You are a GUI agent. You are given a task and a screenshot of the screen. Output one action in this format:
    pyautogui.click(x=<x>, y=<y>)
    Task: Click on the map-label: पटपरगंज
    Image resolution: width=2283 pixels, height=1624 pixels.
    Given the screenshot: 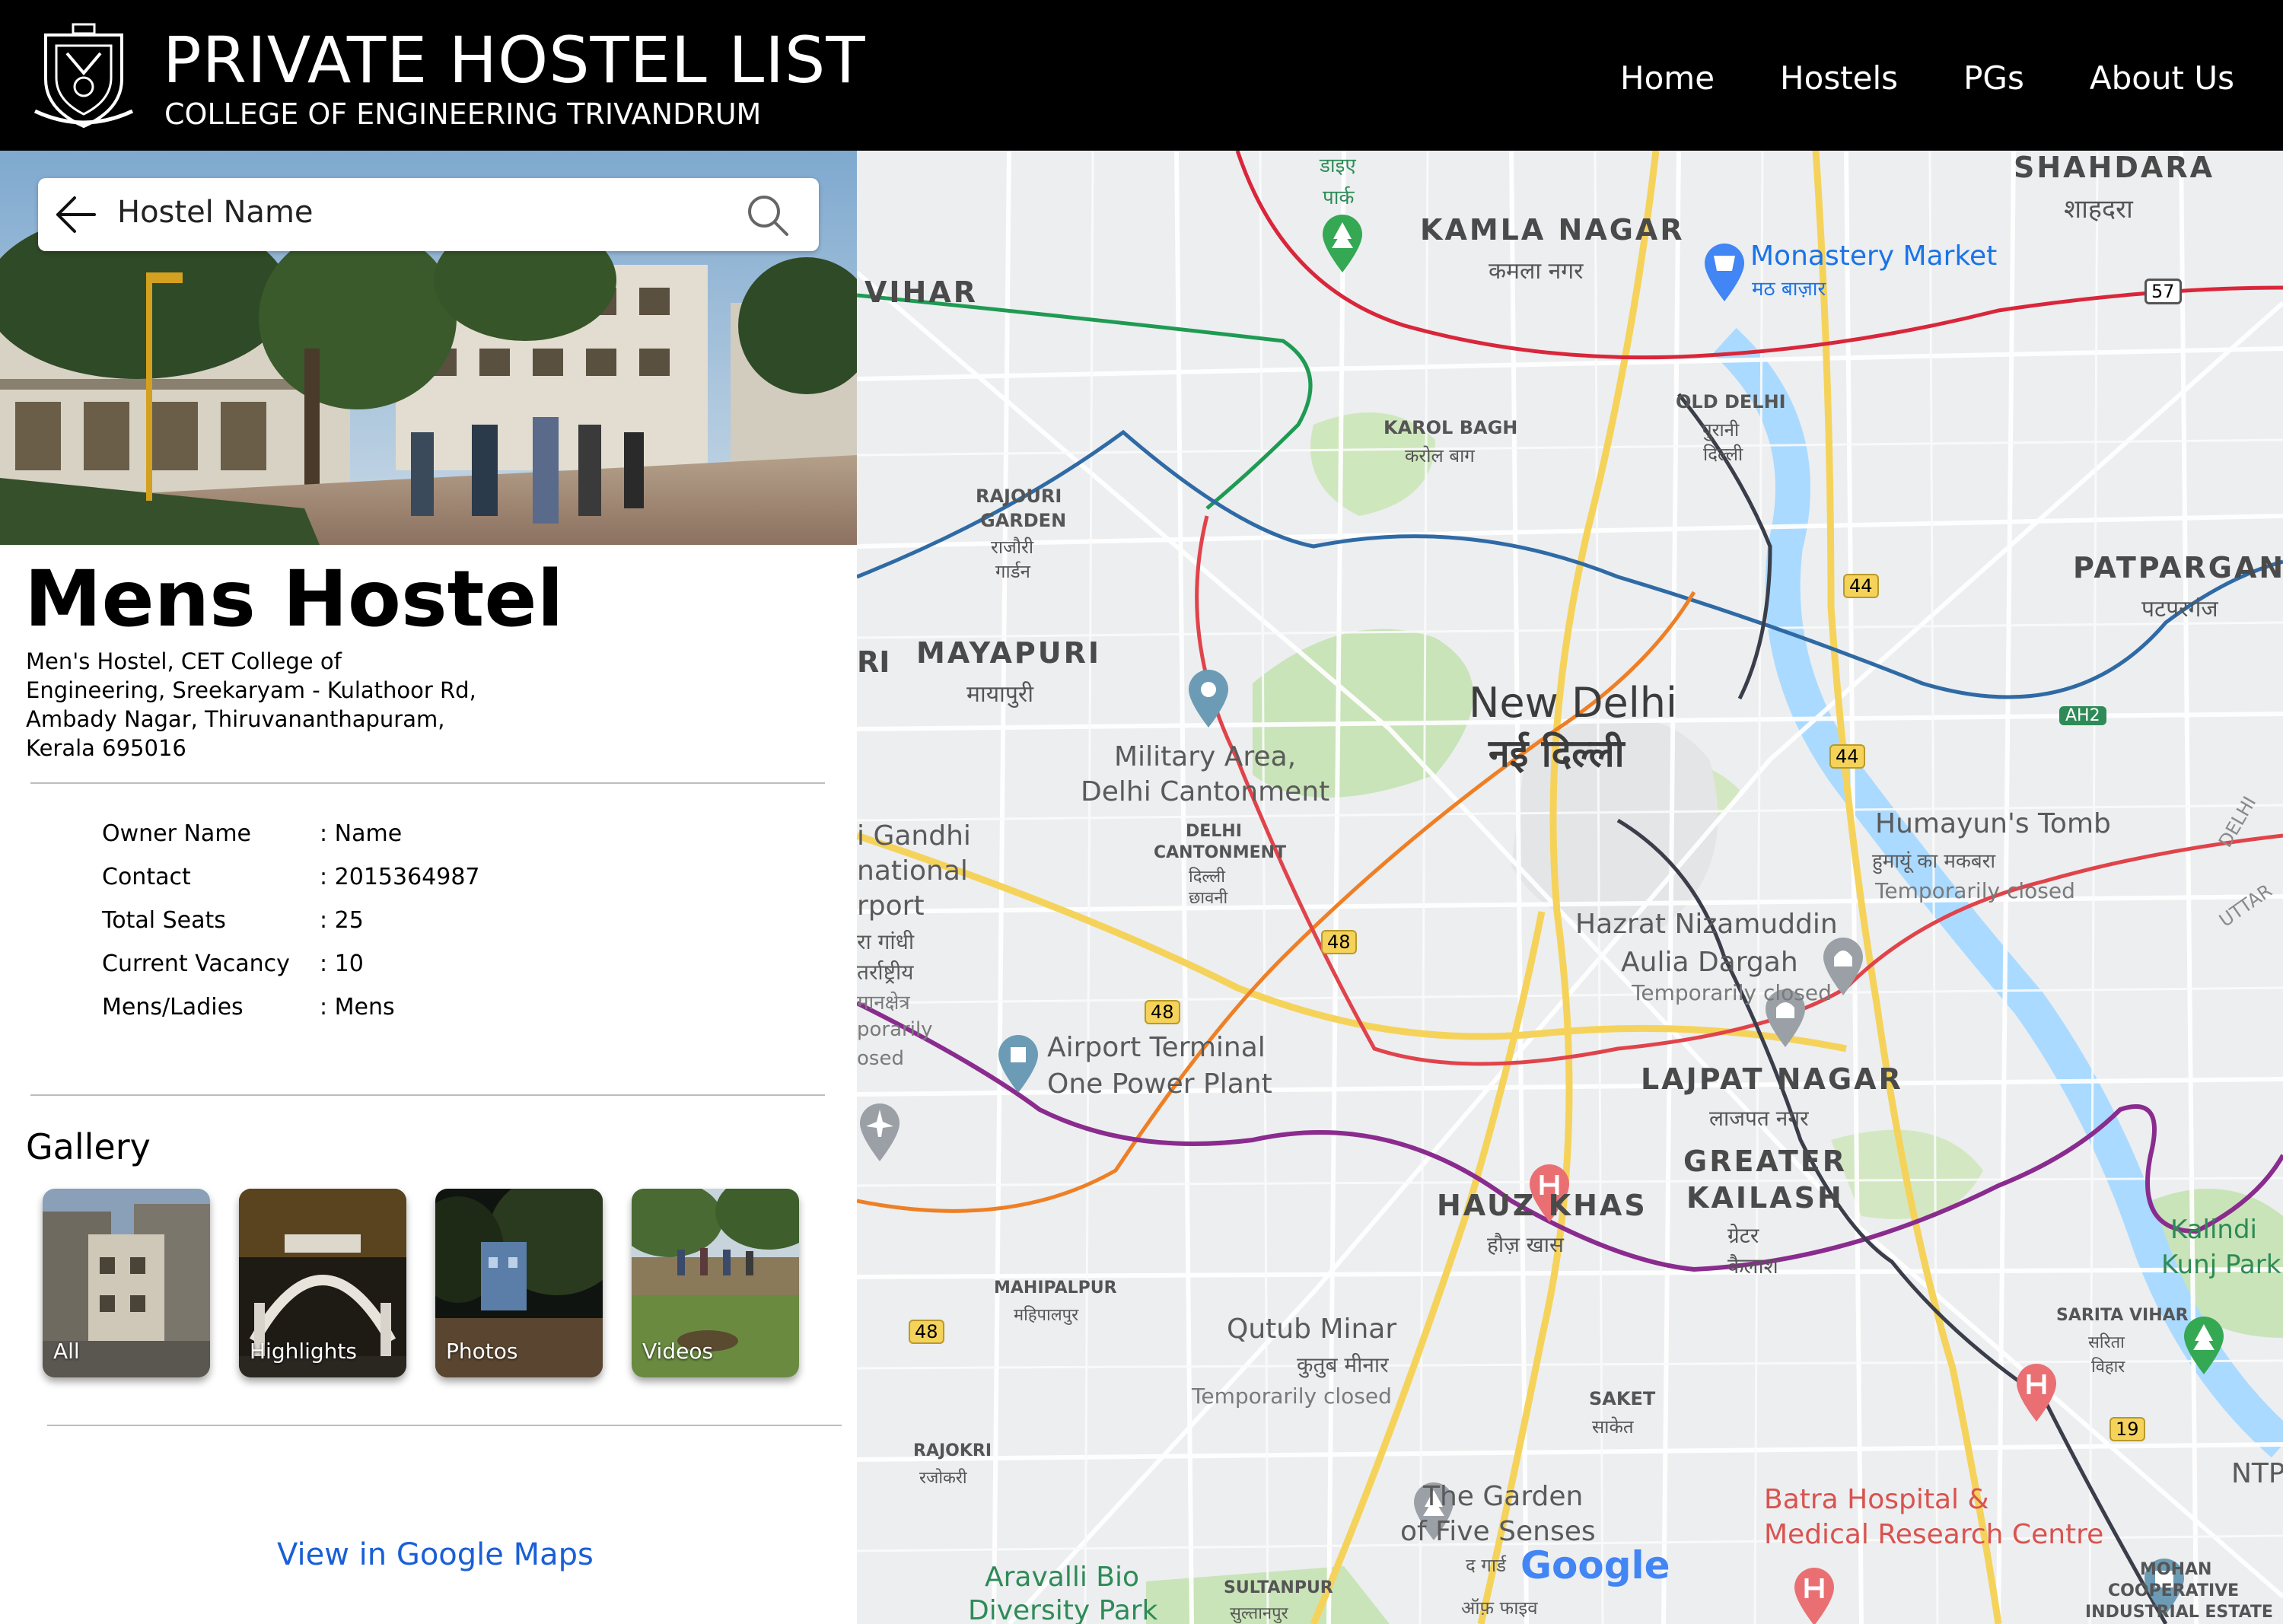 What is the action you would take?
    pyautogui.click(x=2179, y=609)
    